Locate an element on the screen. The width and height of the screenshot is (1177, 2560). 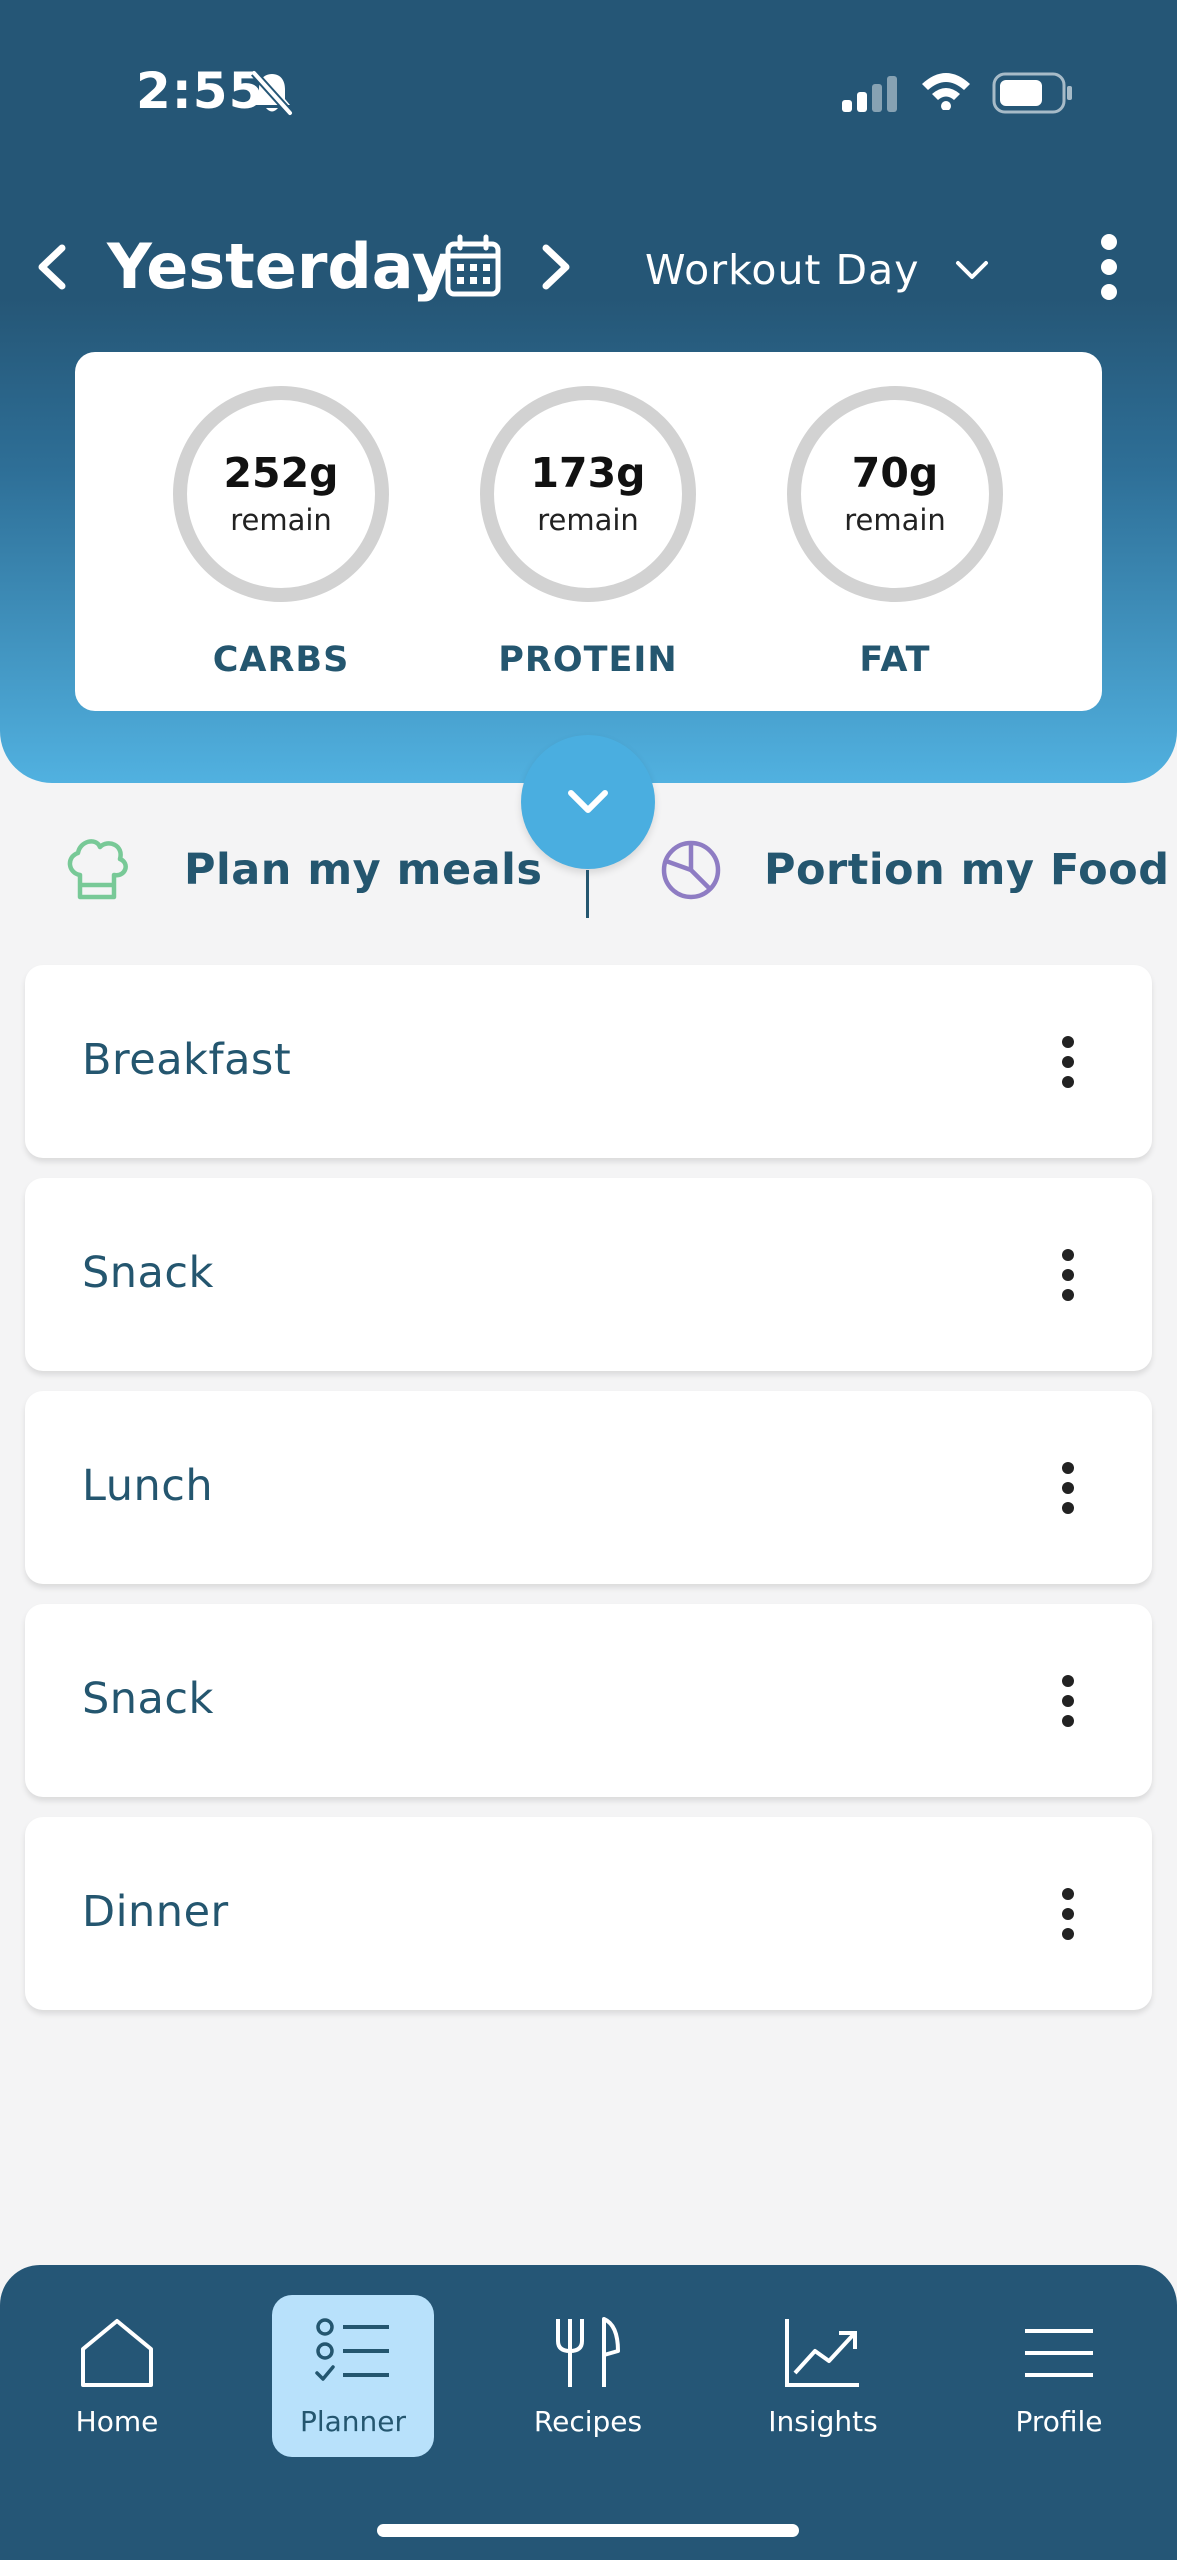
planner-icon is located at coordinates (352, 2349).